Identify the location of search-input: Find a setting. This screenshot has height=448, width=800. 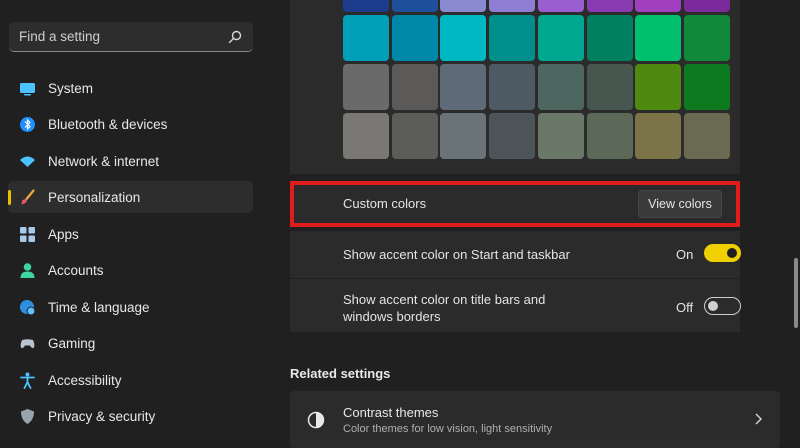
(123, 36).